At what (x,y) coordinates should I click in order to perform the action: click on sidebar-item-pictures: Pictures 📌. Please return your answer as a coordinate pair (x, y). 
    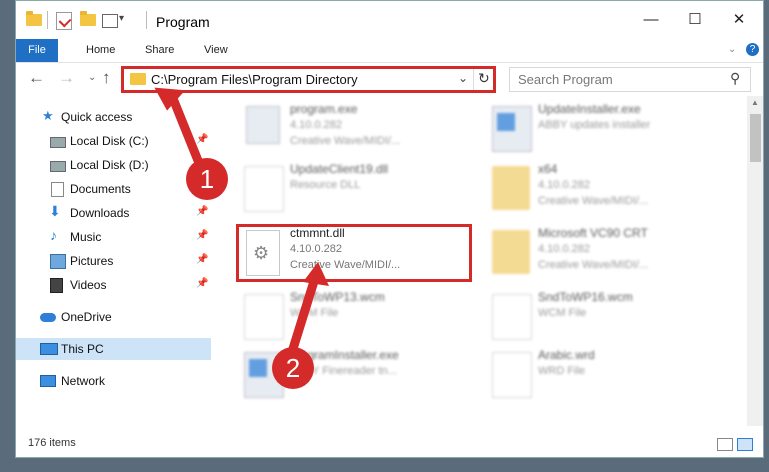
    Looking at the image, I should click on (113, 261).